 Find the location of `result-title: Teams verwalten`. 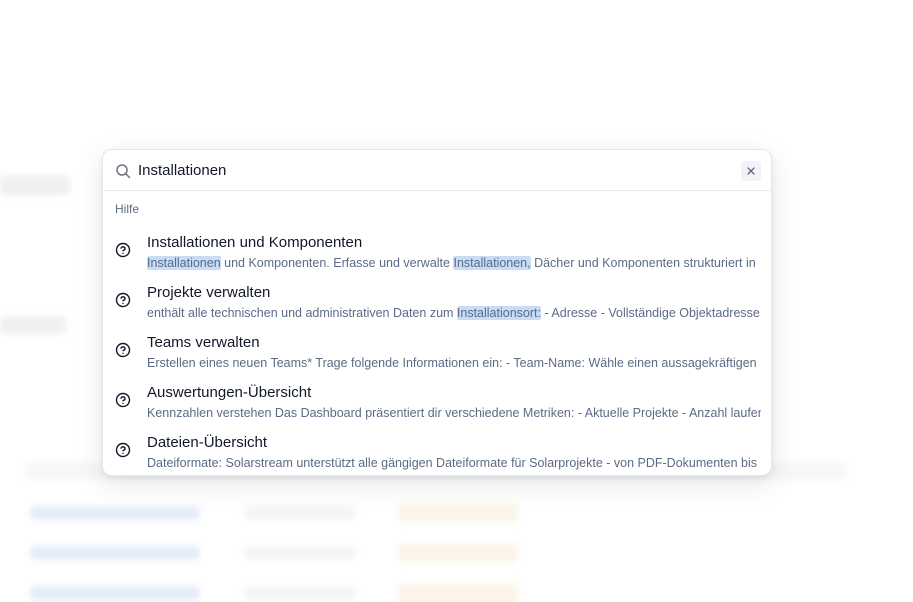

result-title: Teams verwalten is located at coordinates (203, 342).